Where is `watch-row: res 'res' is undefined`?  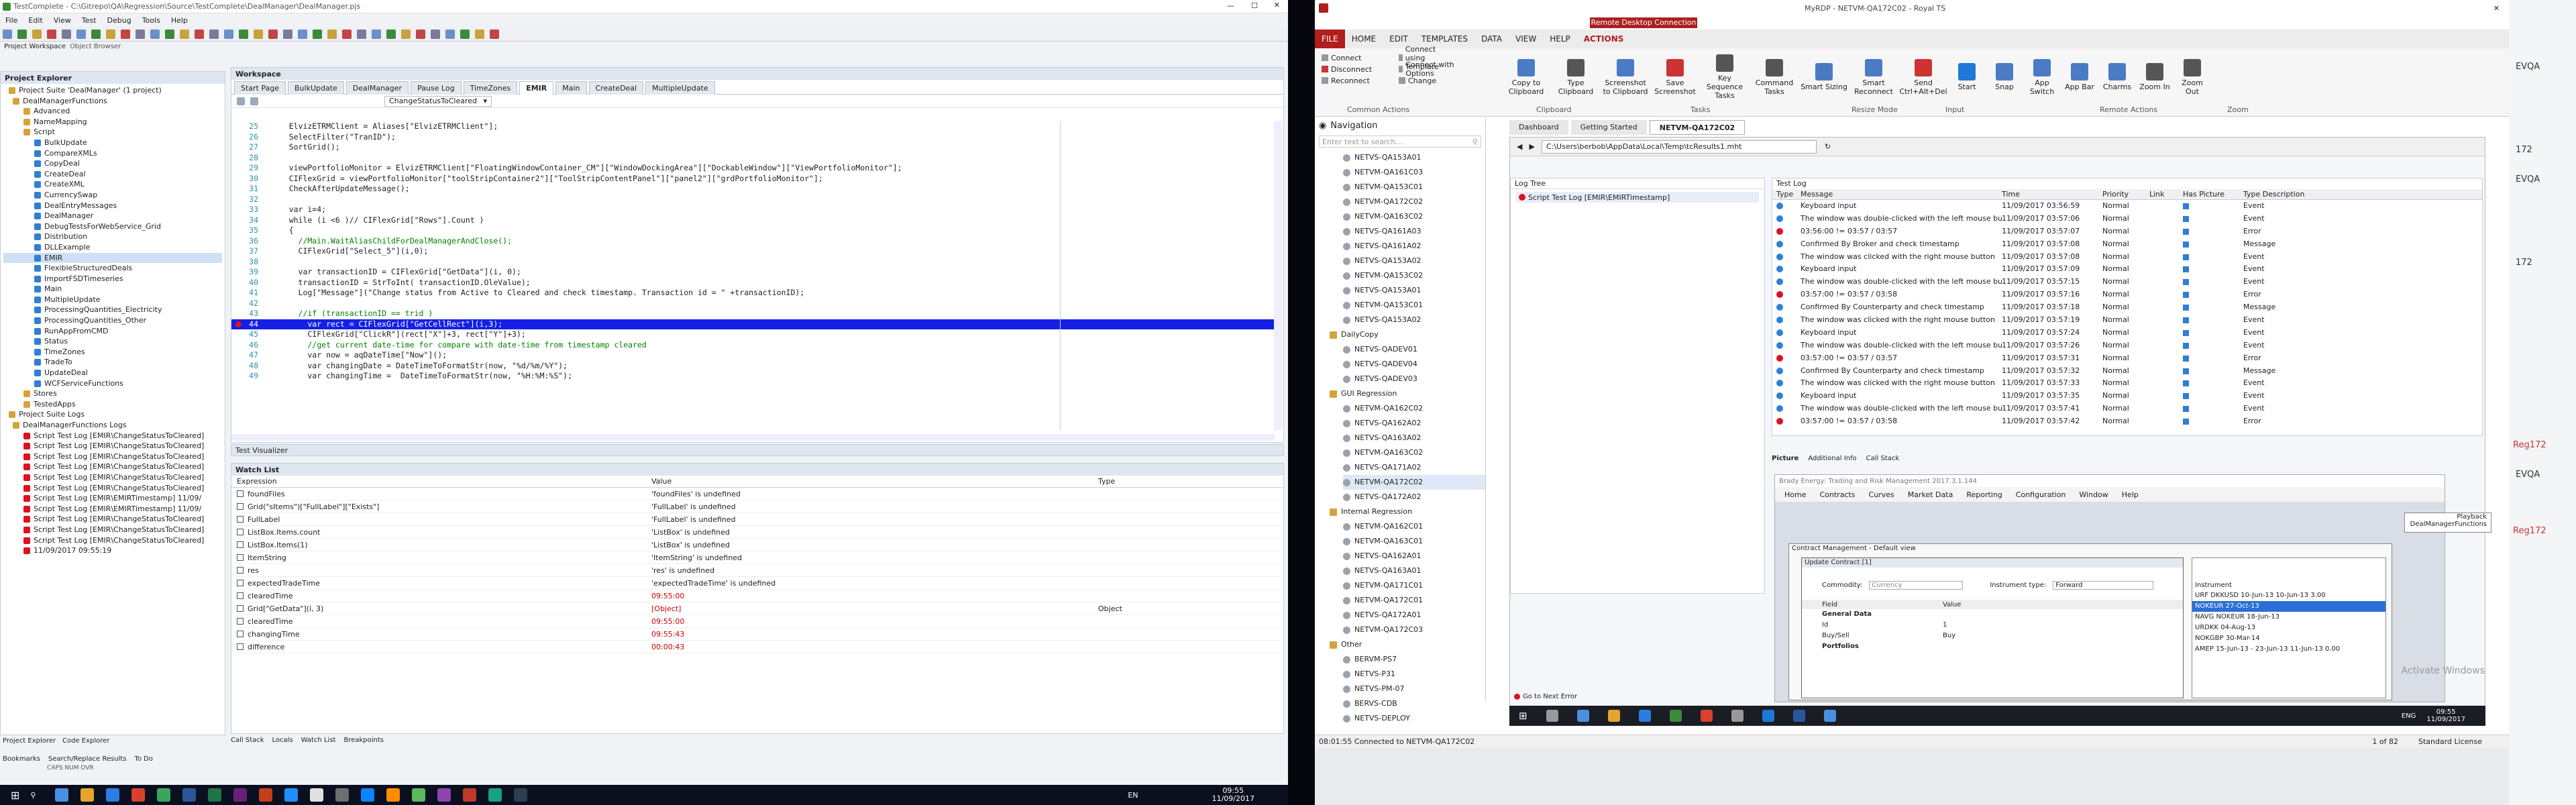
watch-row: res 'res' is undefined is located at coordinates (760, 570).